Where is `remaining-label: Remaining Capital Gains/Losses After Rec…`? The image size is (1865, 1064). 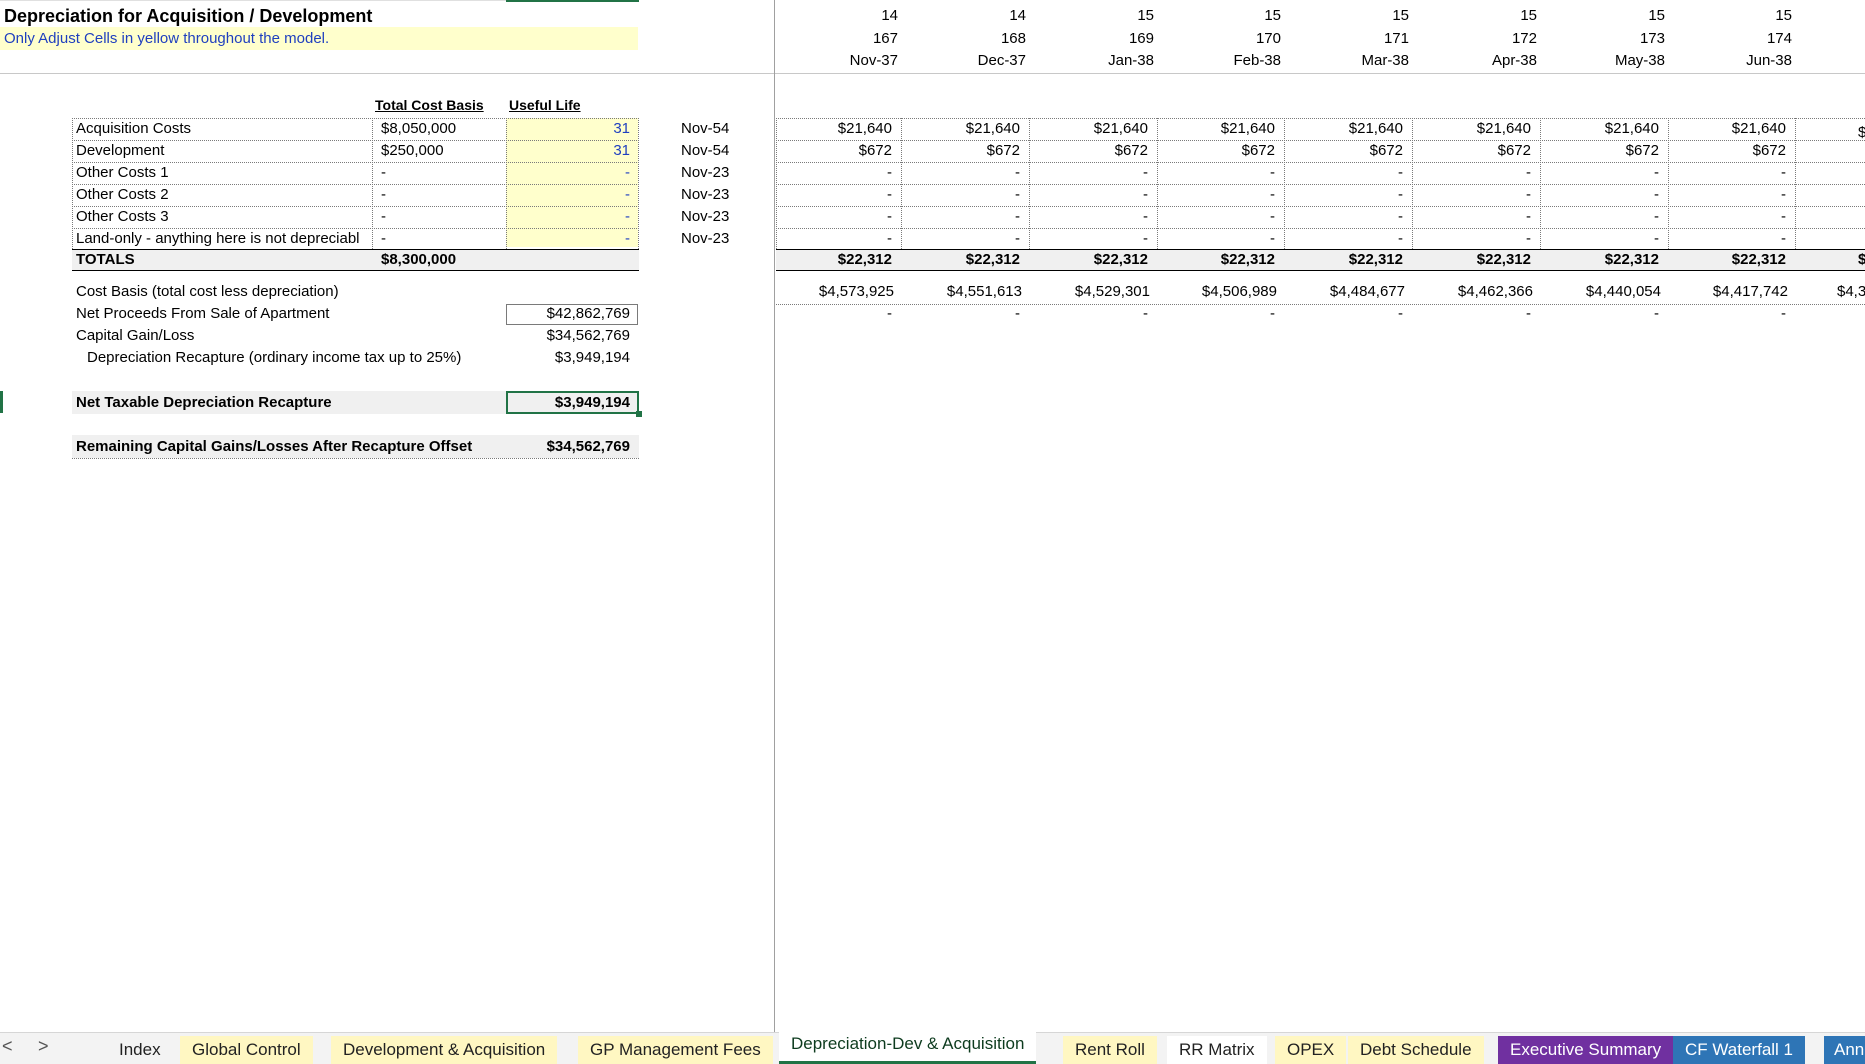 remaining-label: Remaining Capital Gains/Losses After Rec… is located at coordinates (274, 446).